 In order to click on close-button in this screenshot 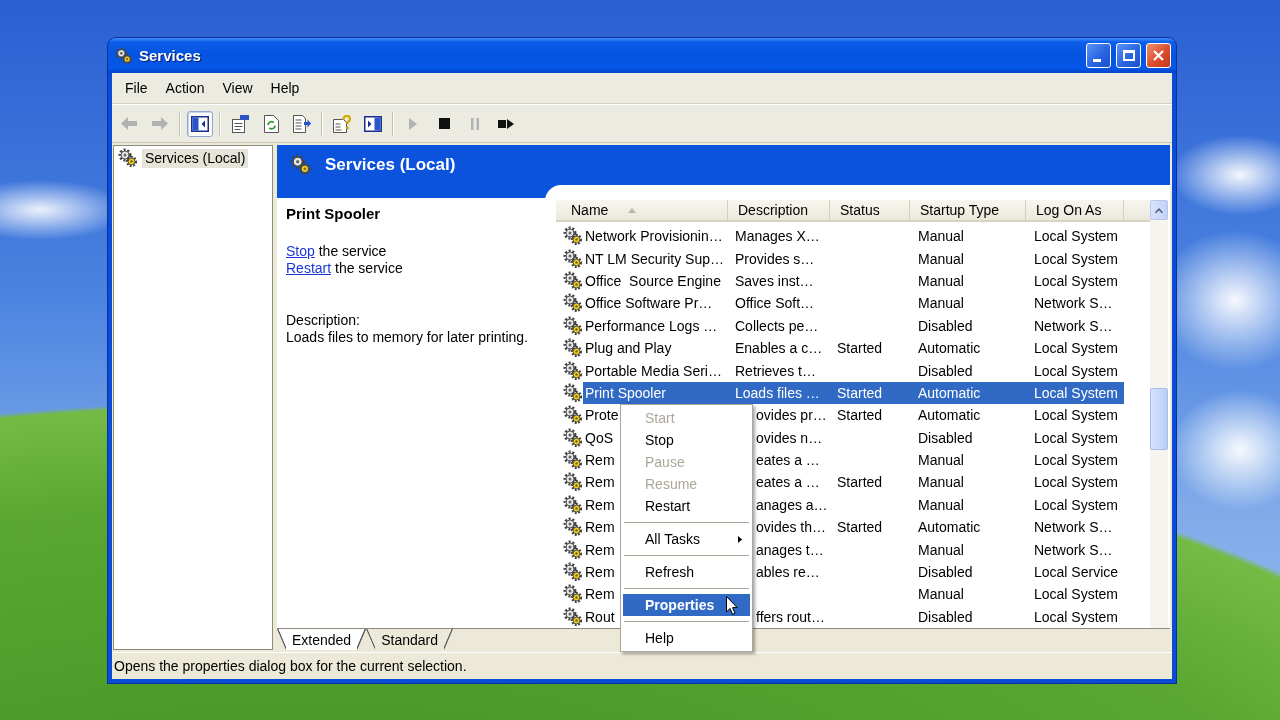, I will do `click(1158, 55)`.